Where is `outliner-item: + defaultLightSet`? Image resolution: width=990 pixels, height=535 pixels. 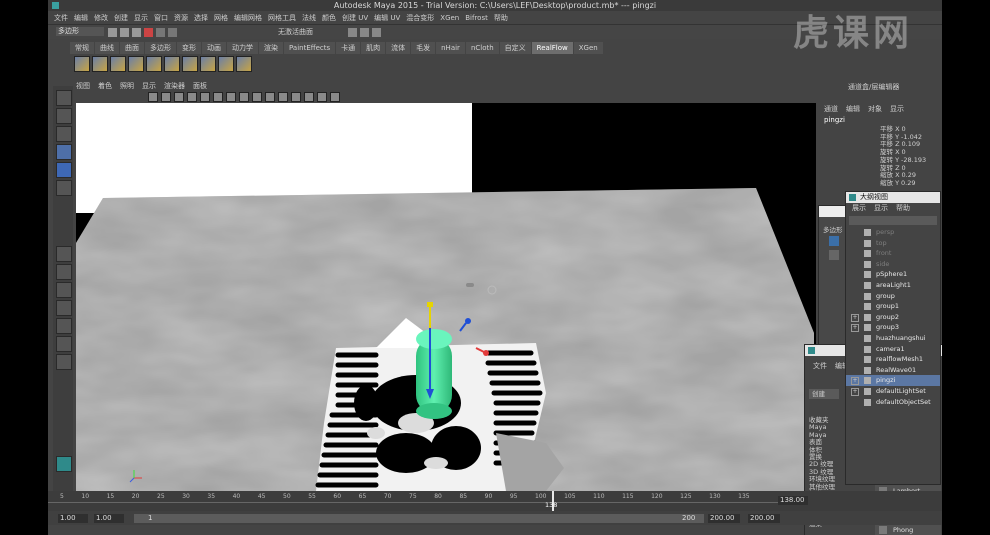
outliner-item: + defaultLightSet is located at coordinates (893, 391).